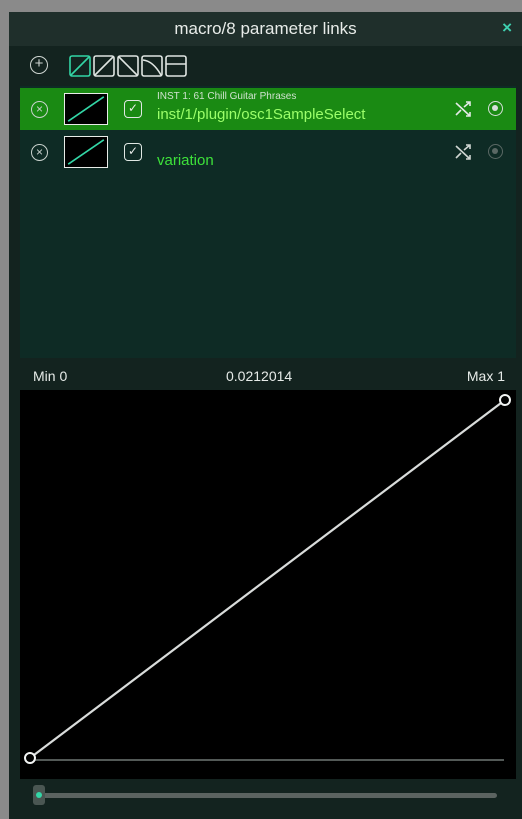  Describe the element at coordinates (80, 66) in the screenshot. I see `curve-shape-linear-up-button` at that location.